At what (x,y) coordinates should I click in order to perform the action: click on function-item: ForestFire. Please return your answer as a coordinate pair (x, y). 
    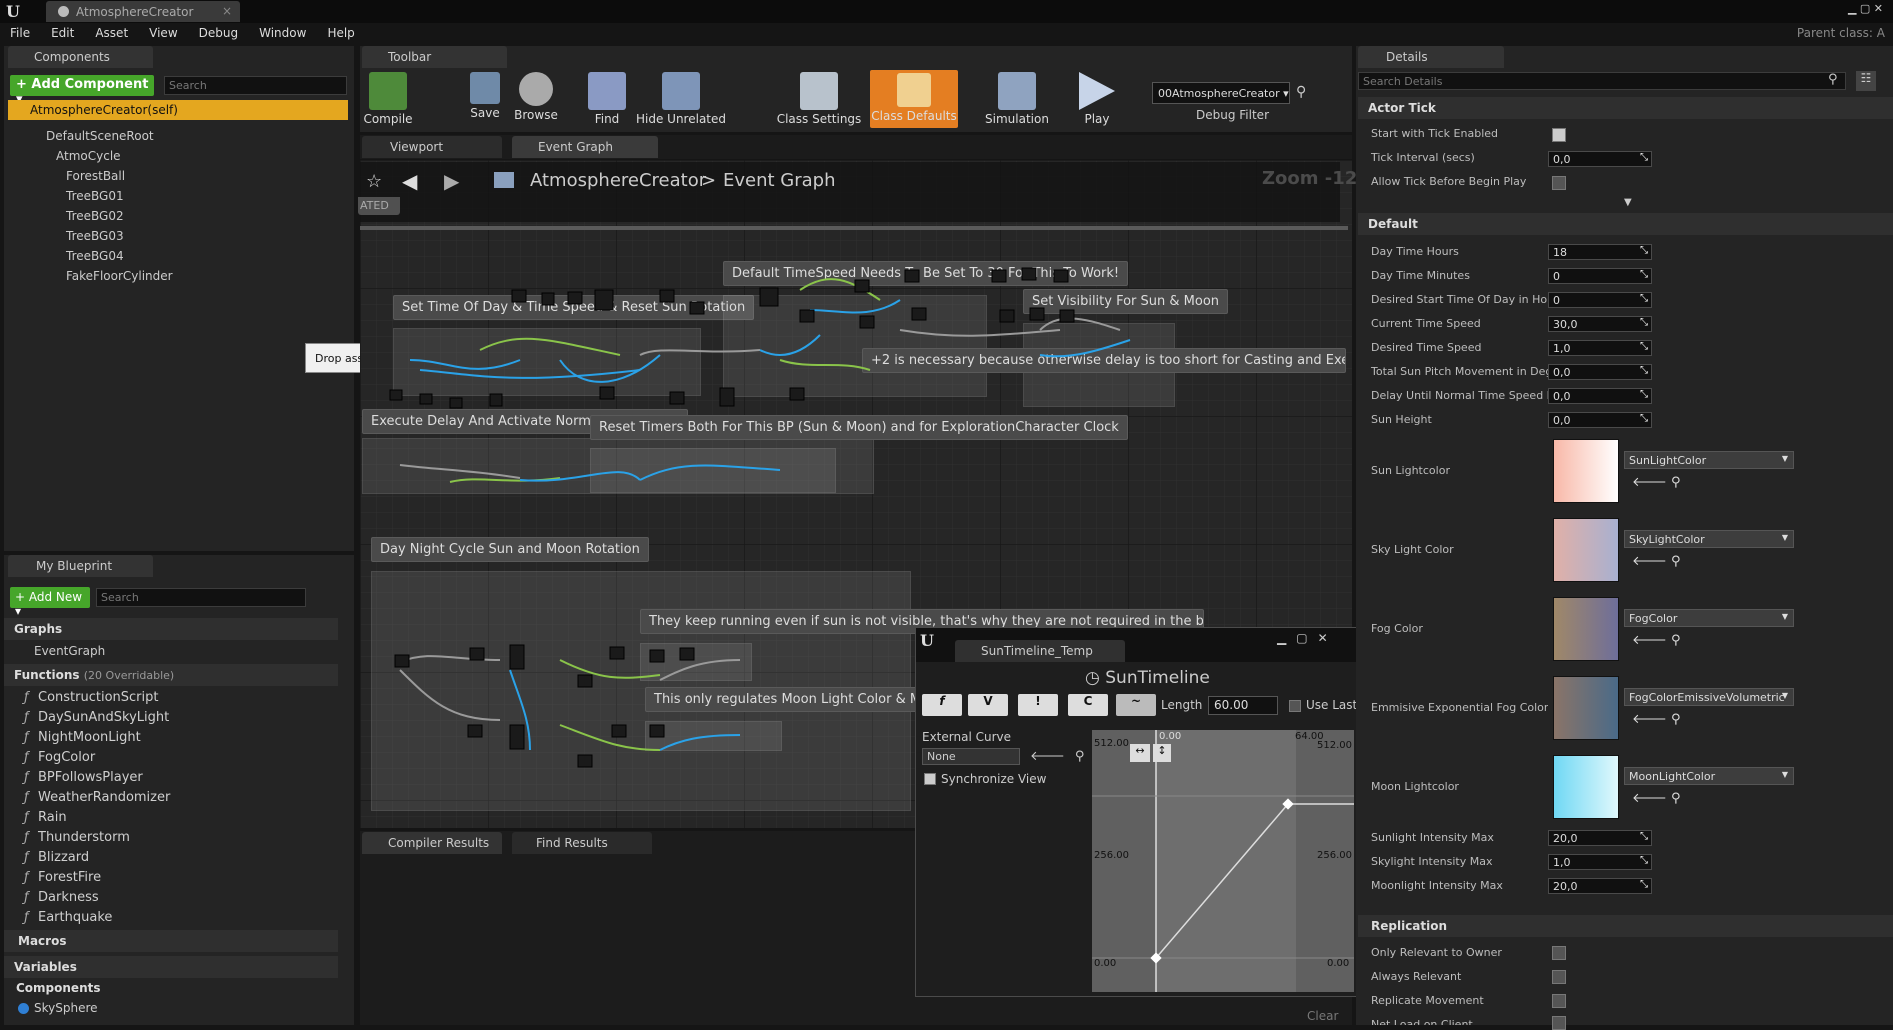
    Looking at the image, I should click on (169, 878).